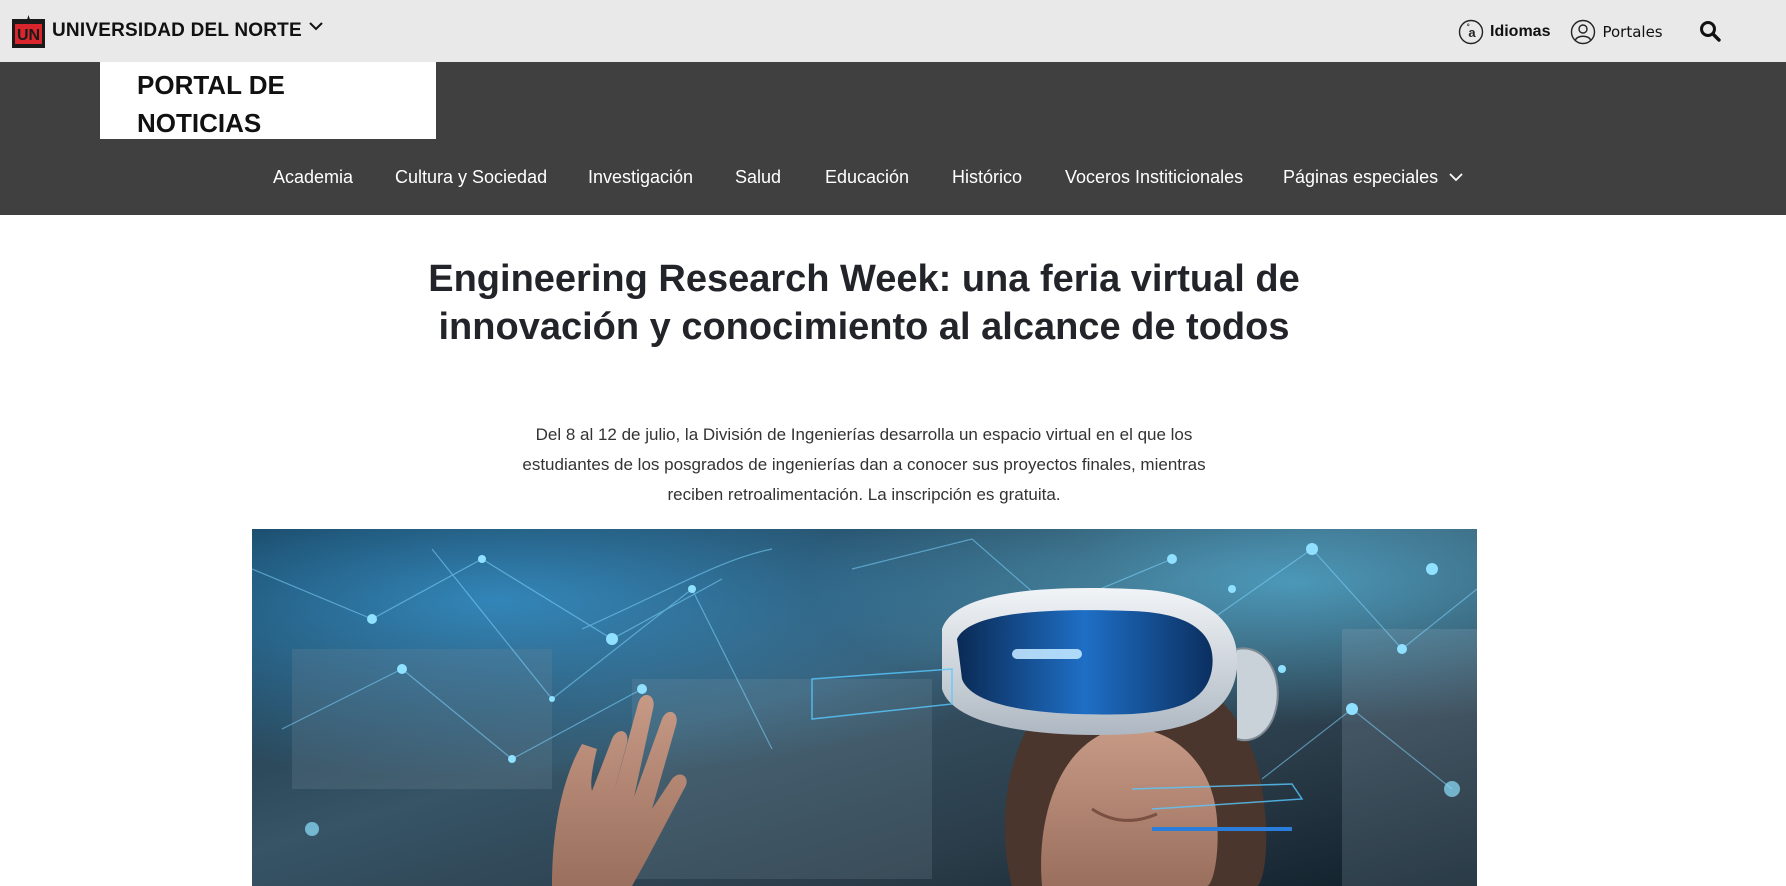  What do you see at coordinates (1632, 32) in the screenshot?
I see `portals-label: Portales` at bounding box center [1632, 32].